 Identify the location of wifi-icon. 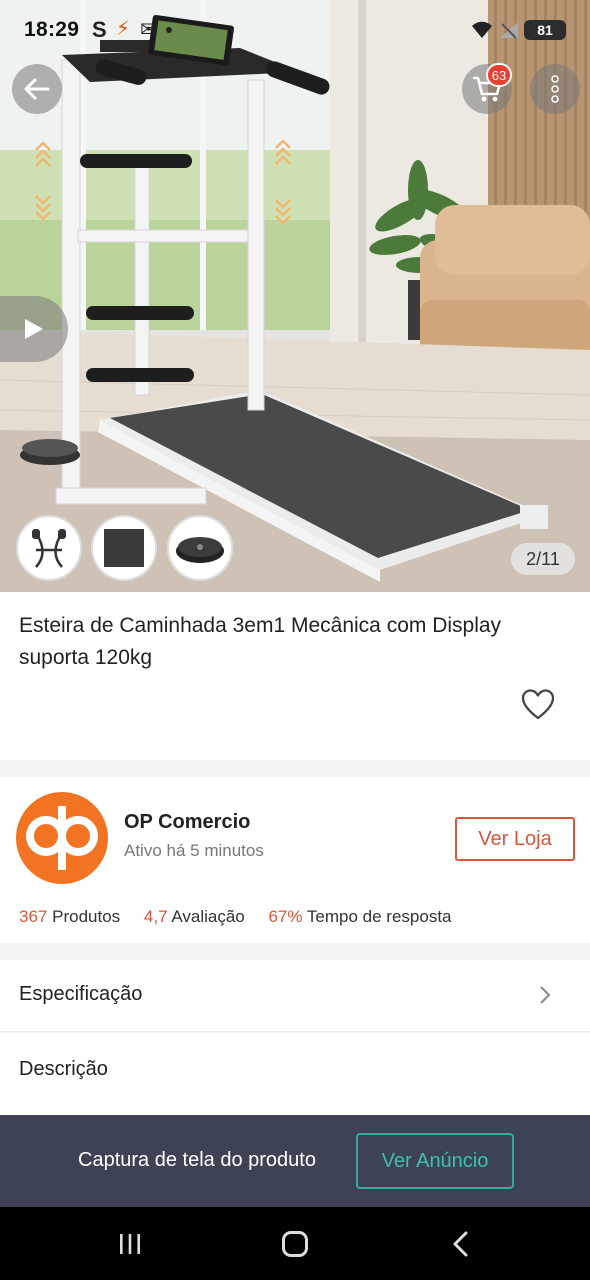
(482, 29).